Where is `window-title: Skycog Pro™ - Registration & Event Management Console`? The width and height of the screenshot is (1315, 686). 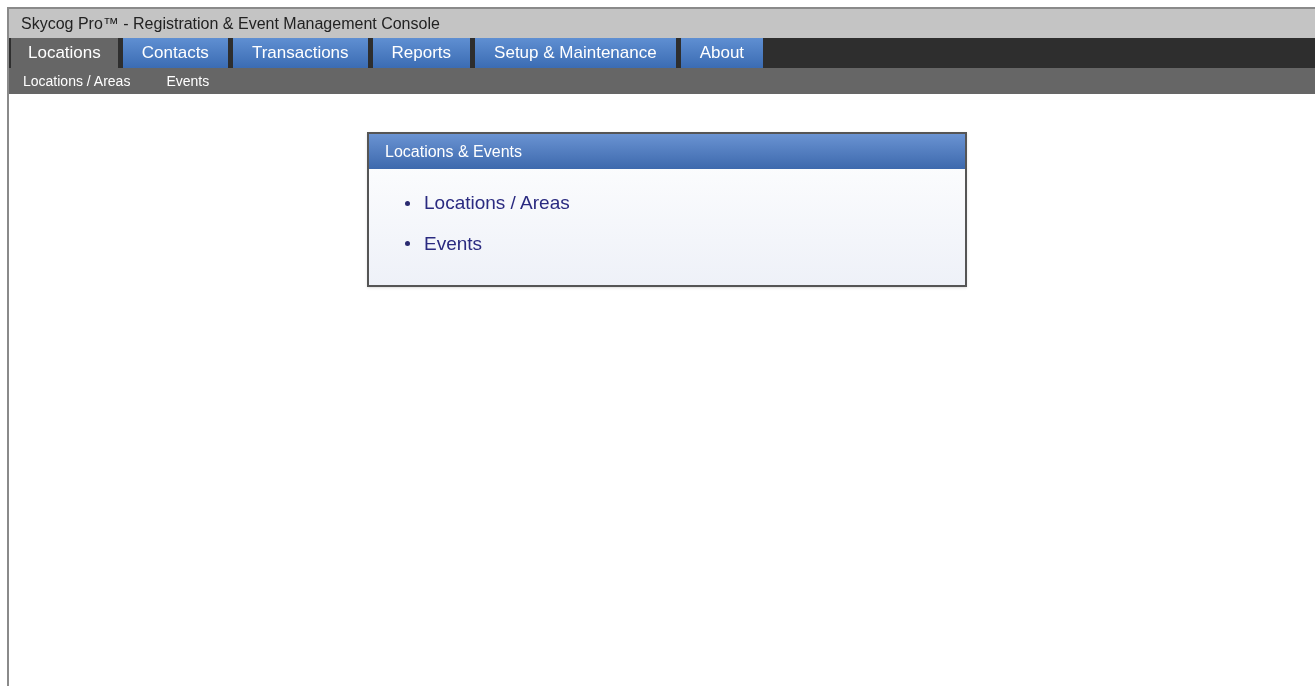 window-title: Skycog Pro™ - Registration & Event Management Console is located at coordinates (230, 23).